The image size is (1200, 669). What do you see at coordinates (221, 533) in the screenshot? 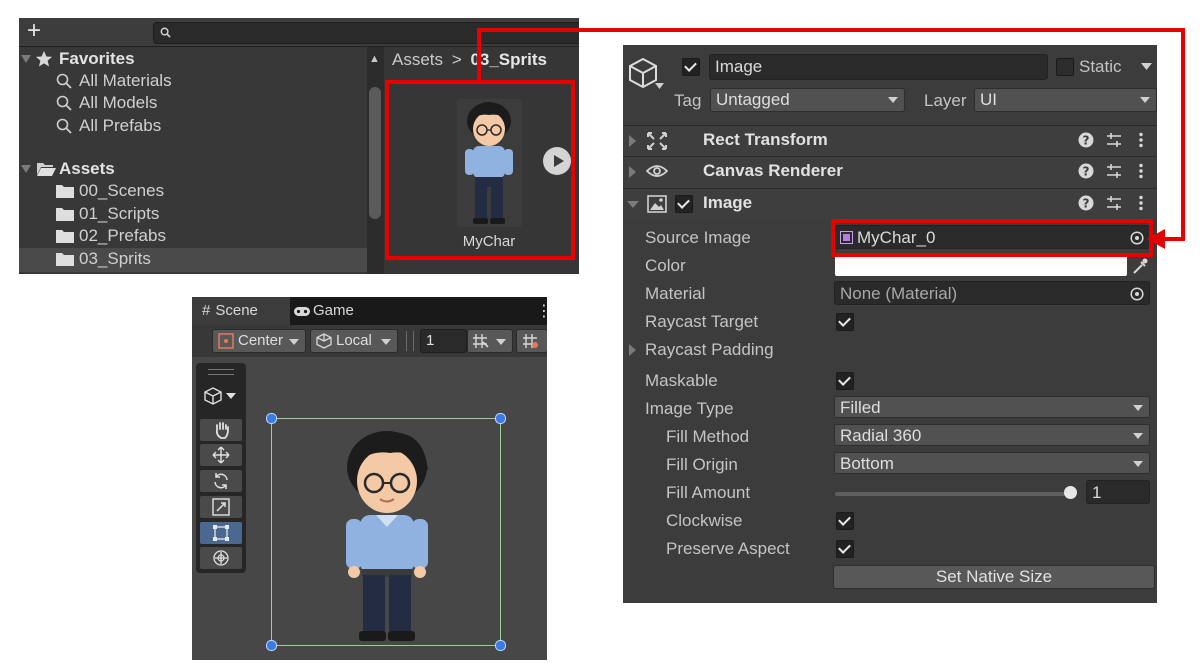
I see `rect-tool-button` at bounding box center [221, 533].